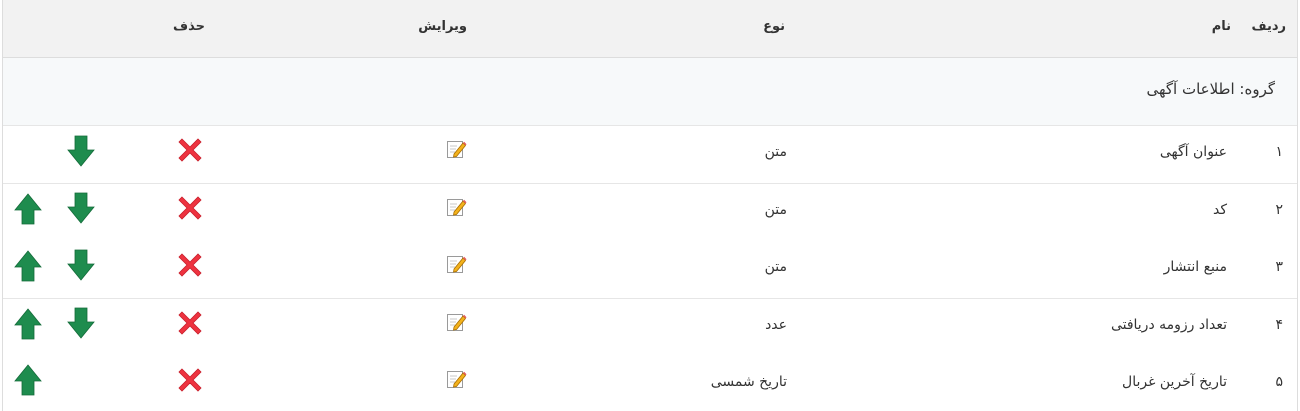 This screenshot has height=411, width=1300. Describe the element at coordinates (650, 155) in the screenshot. I see `table-row: ۱ عنوان آگهی متن` at that location.